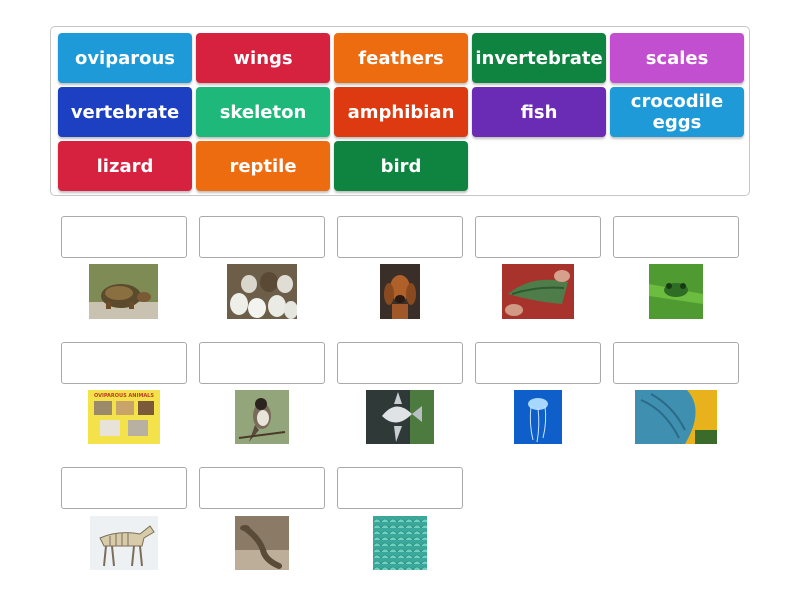 Image resolution: width=800 pixels, height=600 pixels. What do you see at coordinates (124, 543) in the screenshot?
I see `horse-skeleton-drawing` at bounding box center [124, 543].